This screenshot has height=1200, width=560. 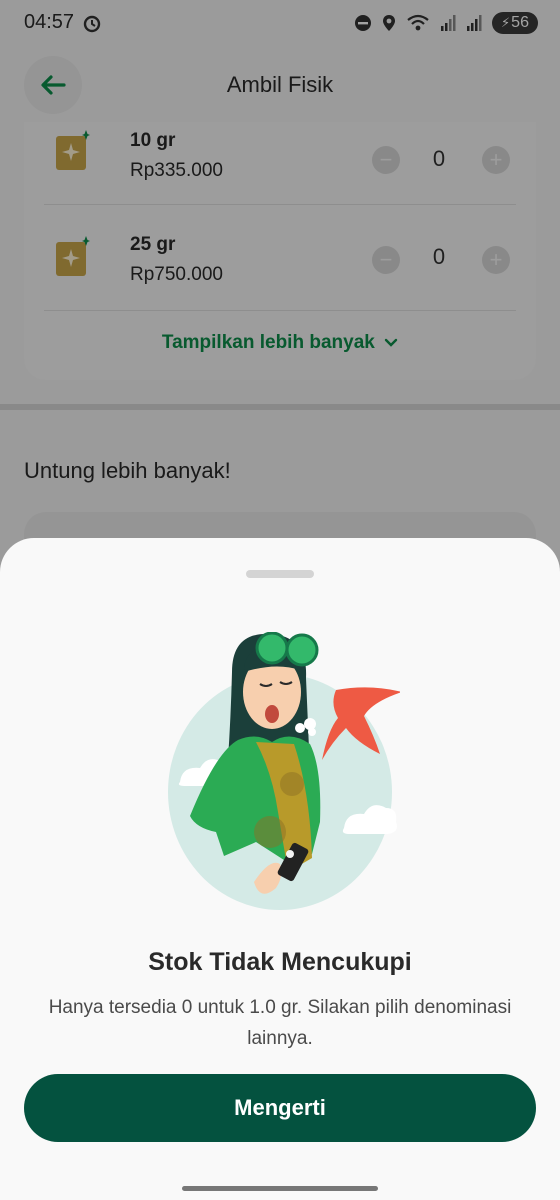 What do you see at coordinates (280, 1188) in the screenshot?
I see `gesture-nav-bar` at bounding box center [280, 1188].